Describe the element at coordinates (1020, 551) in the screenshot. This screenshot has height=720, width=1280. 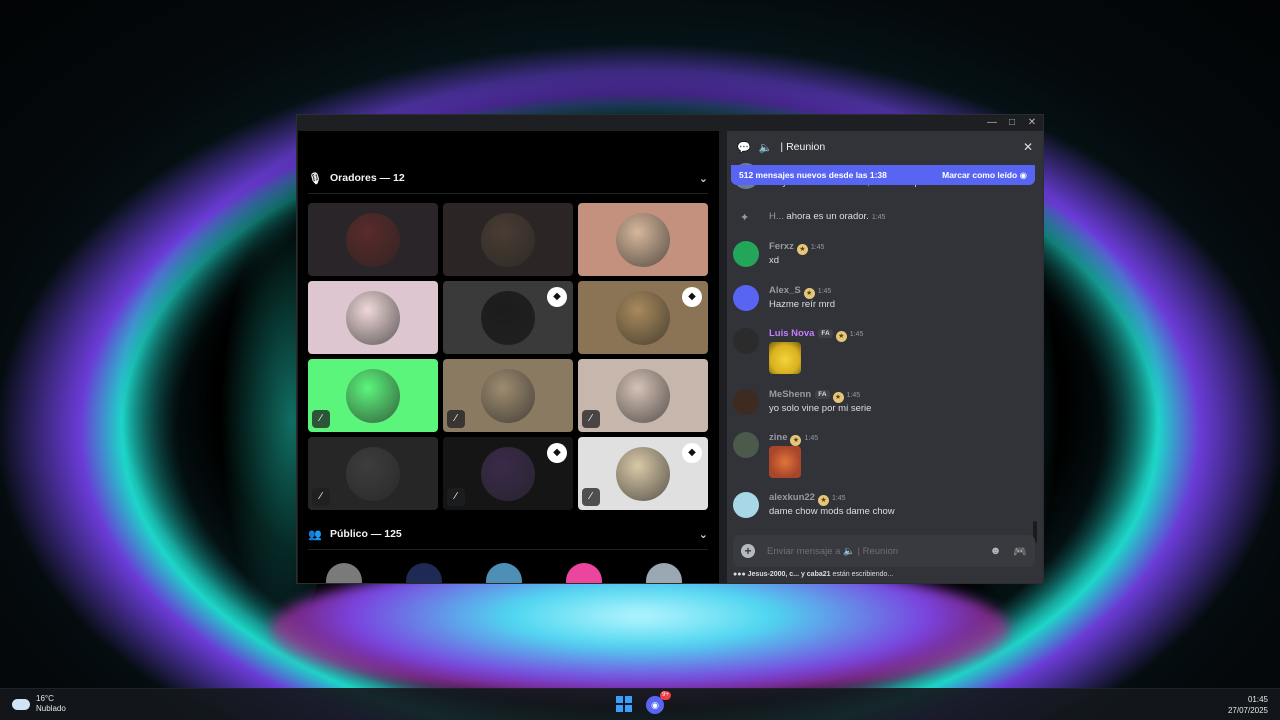
I see `gamepad-icon: 🎮` at that location.